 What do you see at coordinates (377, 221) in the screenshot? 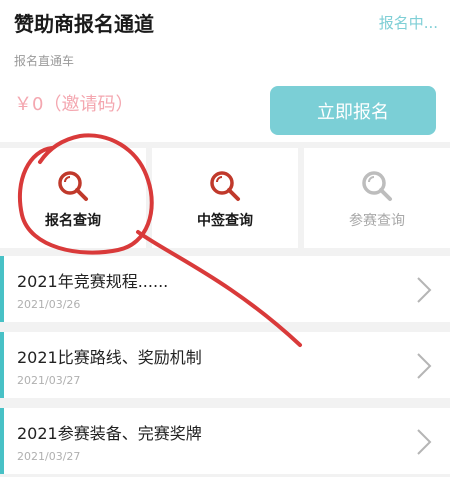
I see `menu-item-label: 参赛查询` at bounding box center [377, 221].